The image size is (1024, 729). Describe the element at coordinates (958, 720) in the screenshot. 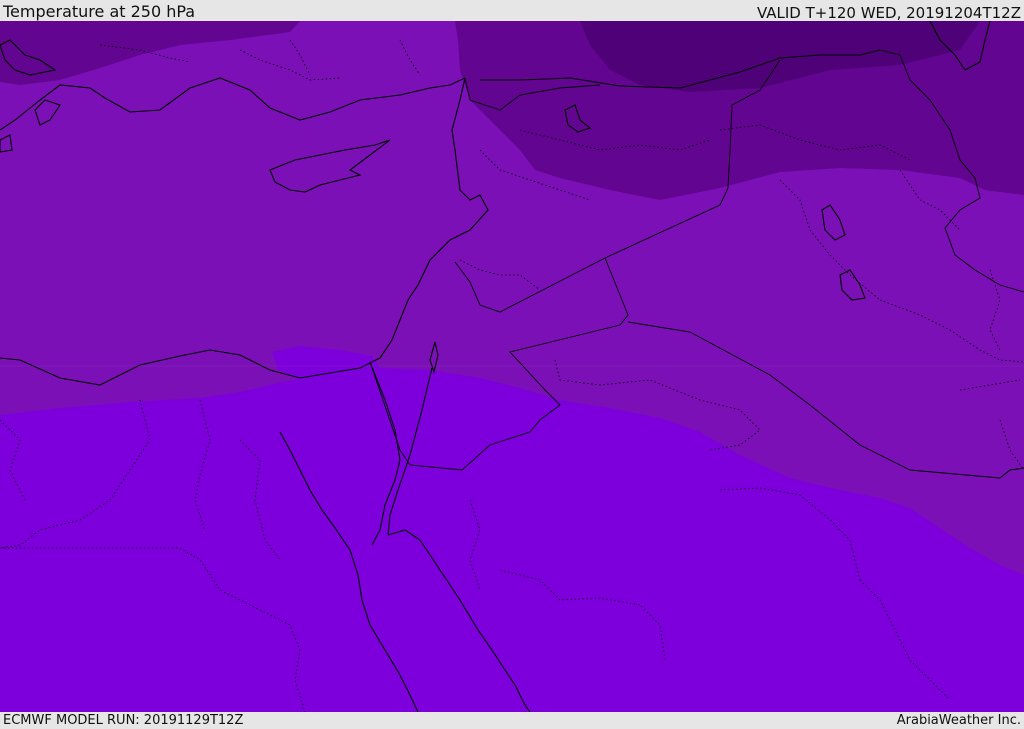

I see `credit-label: ArabiaWeather Inc.` at that location.